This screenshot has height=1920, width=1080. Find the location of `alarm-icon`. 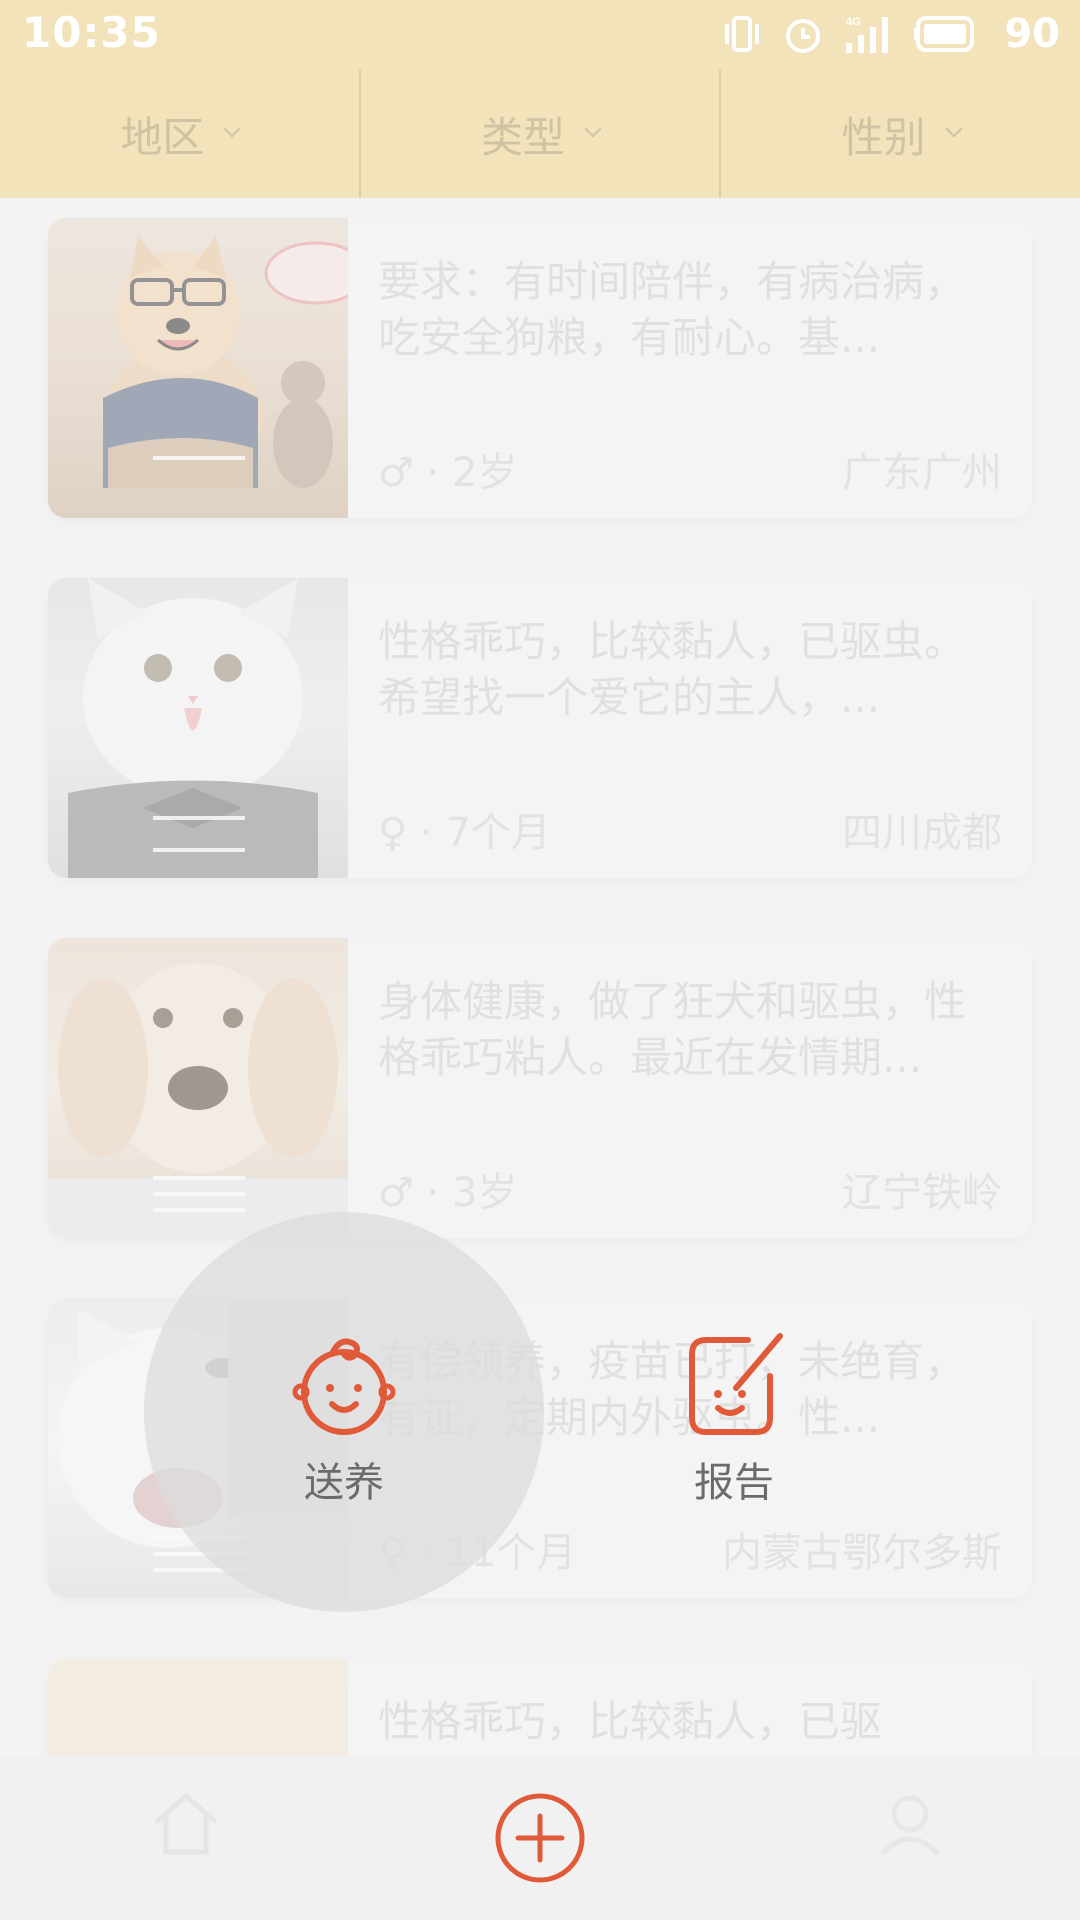

alarm-icon is located at coordinates (803, 36).